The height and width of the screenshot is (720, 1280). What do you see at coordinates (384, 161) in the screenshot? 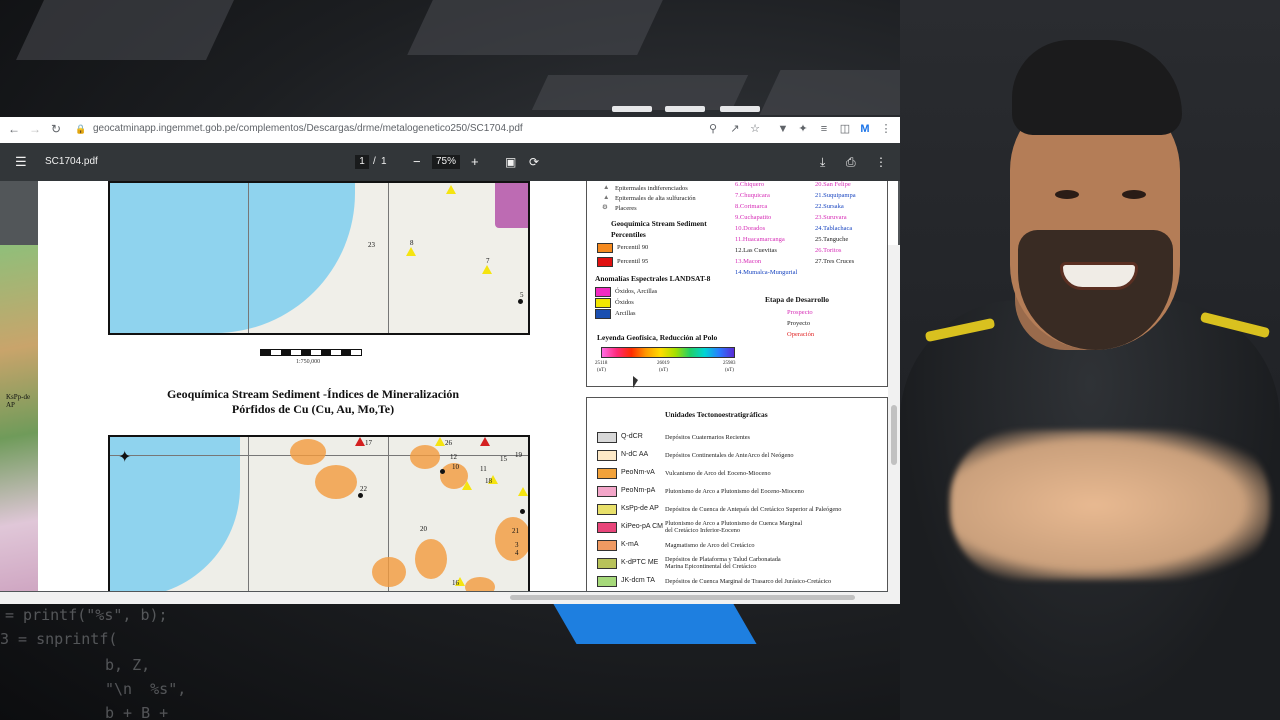
I see `page-total: 1` at bounding box center [384, 161].